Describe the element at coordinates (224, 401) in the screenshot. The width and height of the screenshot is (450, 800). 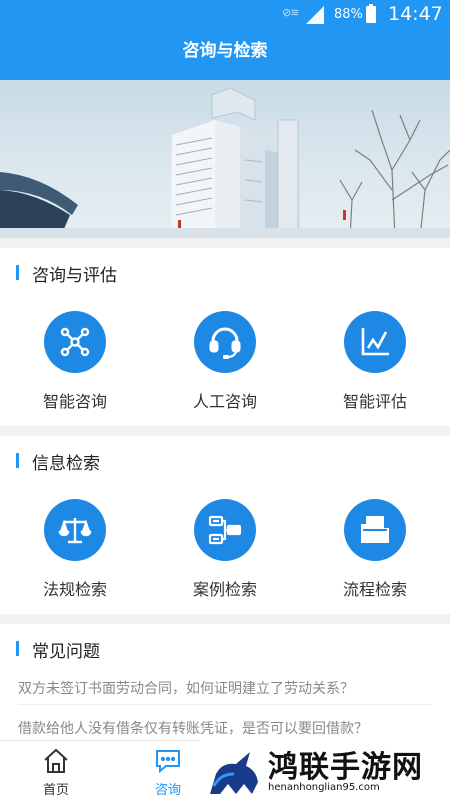
I see `item-label: 人工咨询` at that location.